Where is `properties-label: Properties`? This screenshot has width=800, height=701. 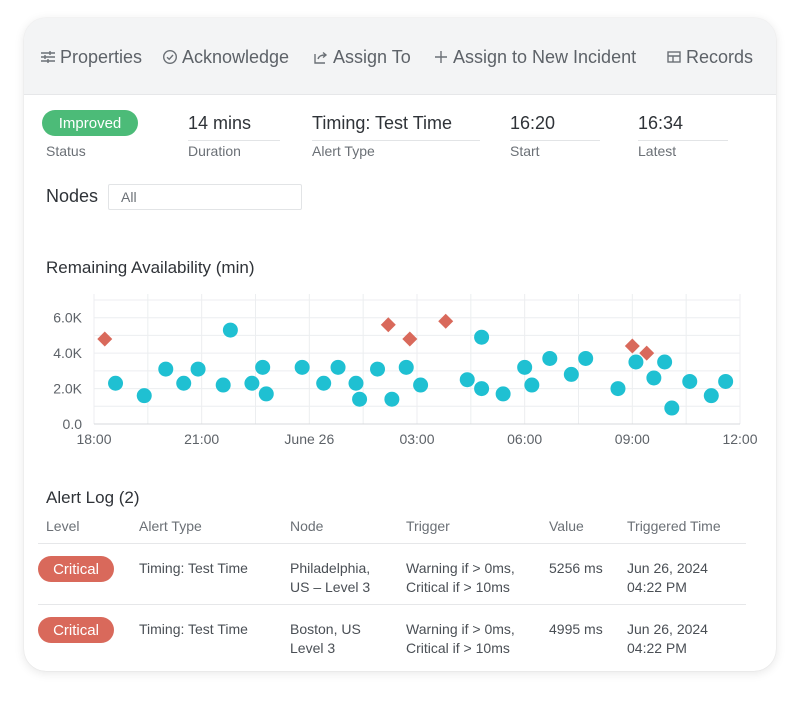 properties-label: Properties is located at coordinates (101, 56).